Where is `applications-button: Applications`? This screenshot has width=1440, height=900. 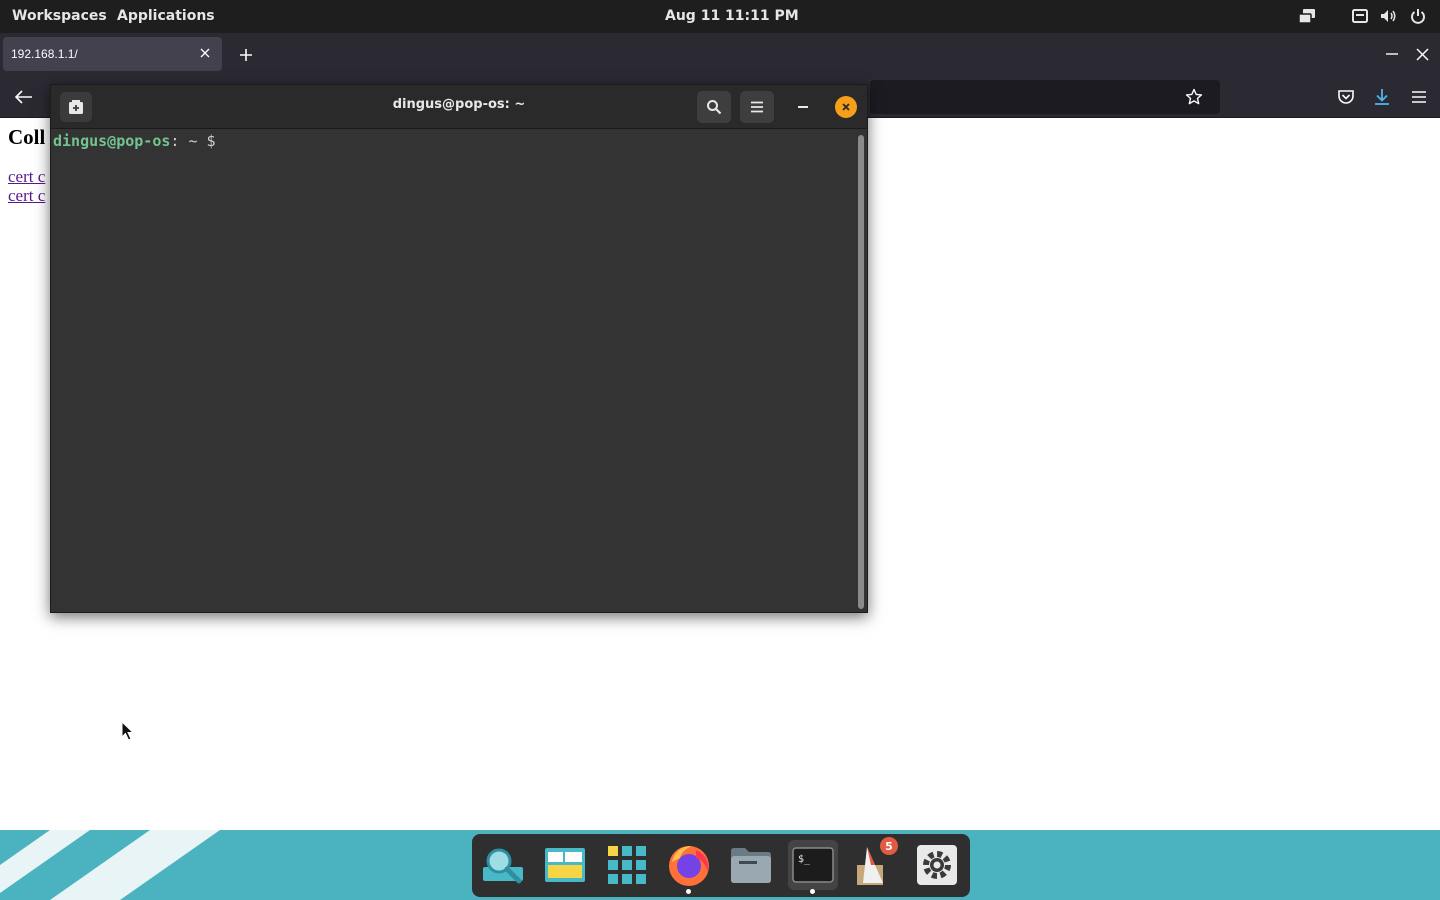 applications-button: Applications is located at coordinates (166, 16).